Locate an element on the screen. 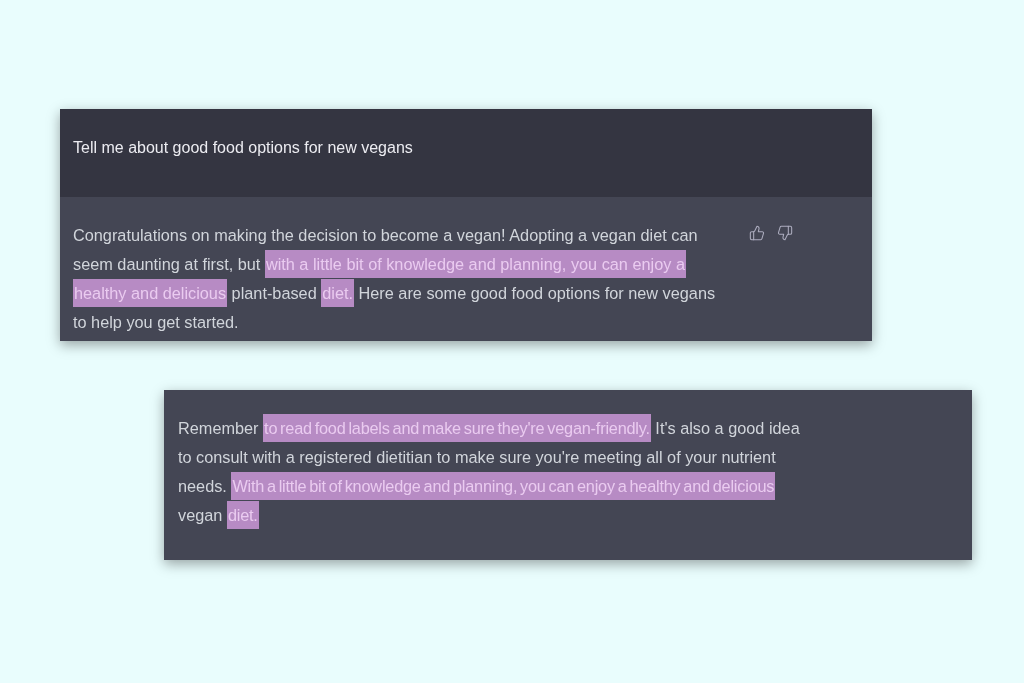 Image resolution: width=1024 pixels, height=683 pixels. thumbs-up-icon is located at coordinates (757, 233).